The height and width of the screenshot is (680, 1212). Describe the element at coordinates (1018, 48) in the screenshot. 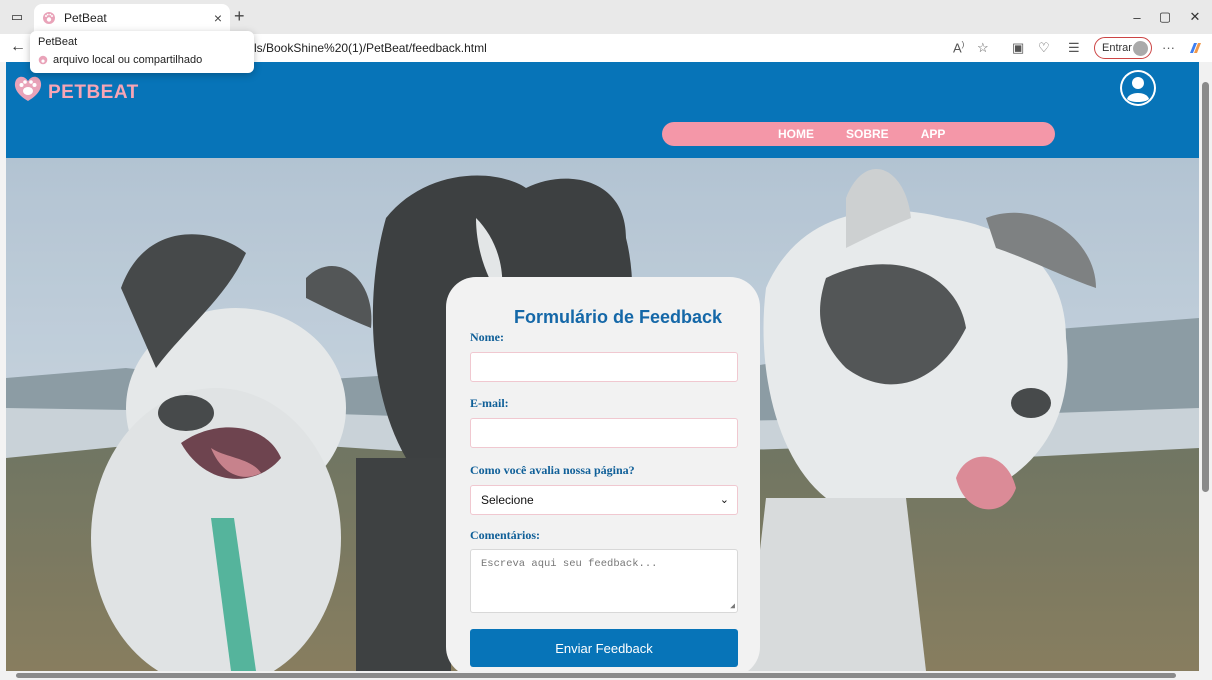

I see `extension-icon: ▣` at that location.